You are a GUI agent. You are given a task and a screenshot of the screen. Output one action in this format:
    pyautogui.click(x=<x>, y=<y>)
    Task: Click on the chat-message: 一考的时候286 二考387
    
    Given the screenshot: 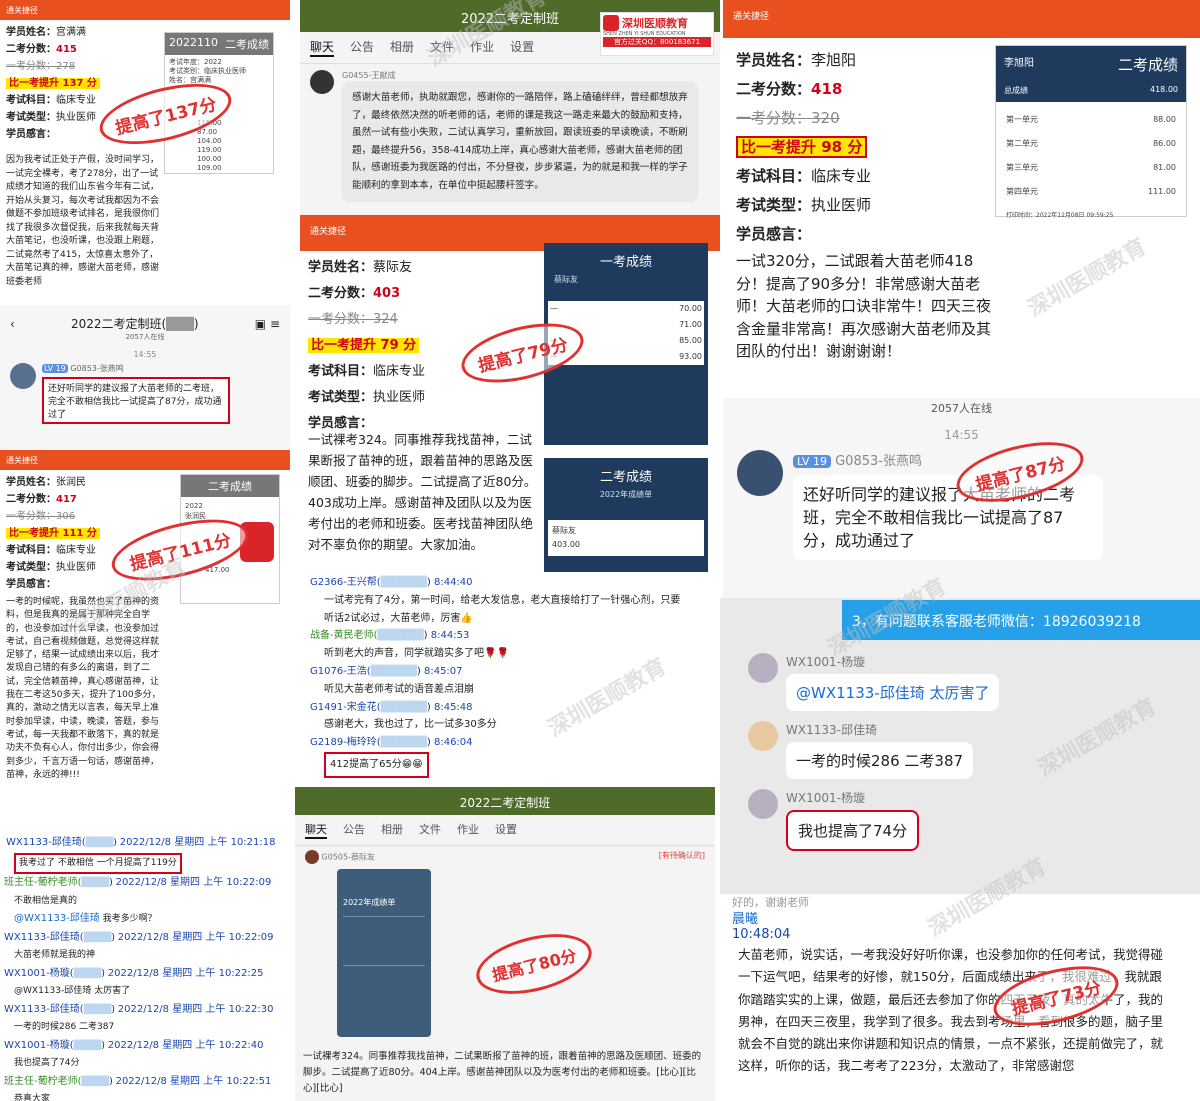 What is the action you would take?
    pyautogui.click(x=880, y=760)
    